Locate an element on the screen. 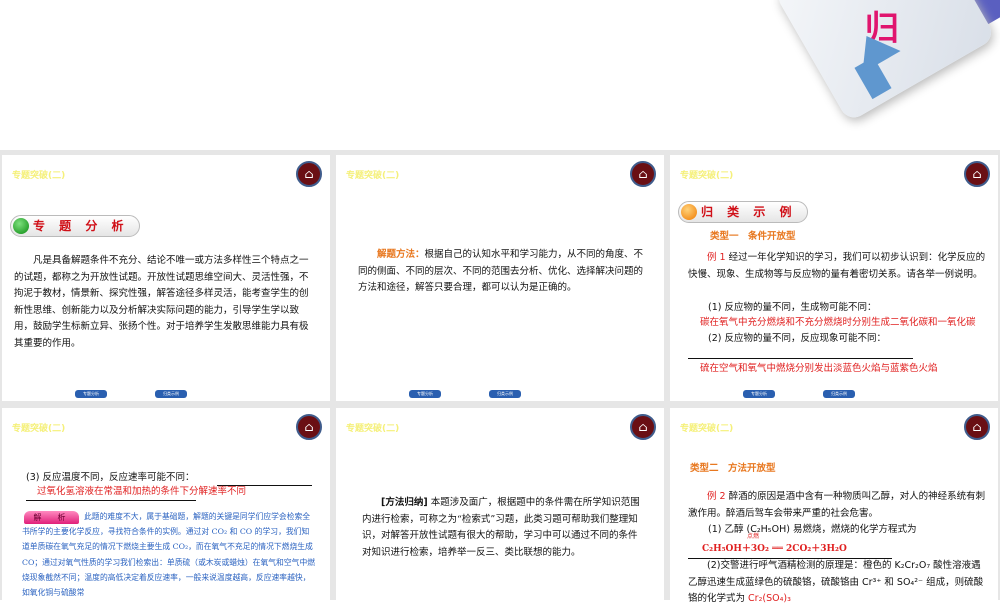 The height and width of the screenshot is (608, 1000). question-1-text: (1) 反应物的量不同，生成物可能不同： is located at coordinates (792, 307).